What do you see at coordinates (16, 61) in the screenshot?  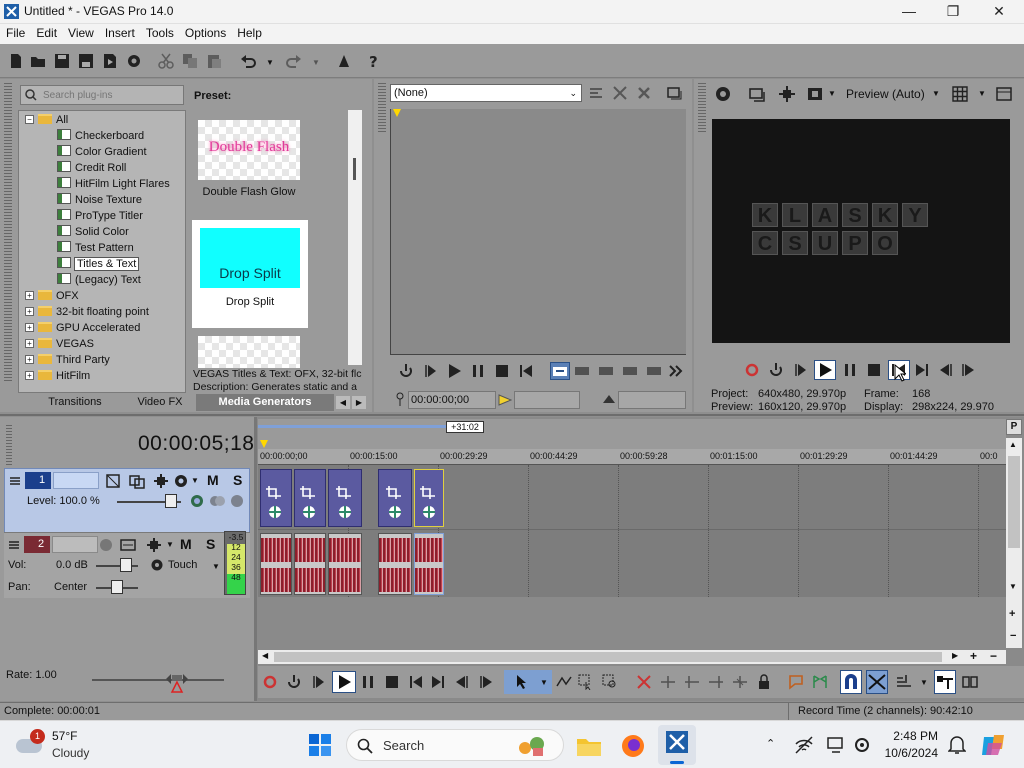 I see `new-project-icon` at bounding box center [16, 61].